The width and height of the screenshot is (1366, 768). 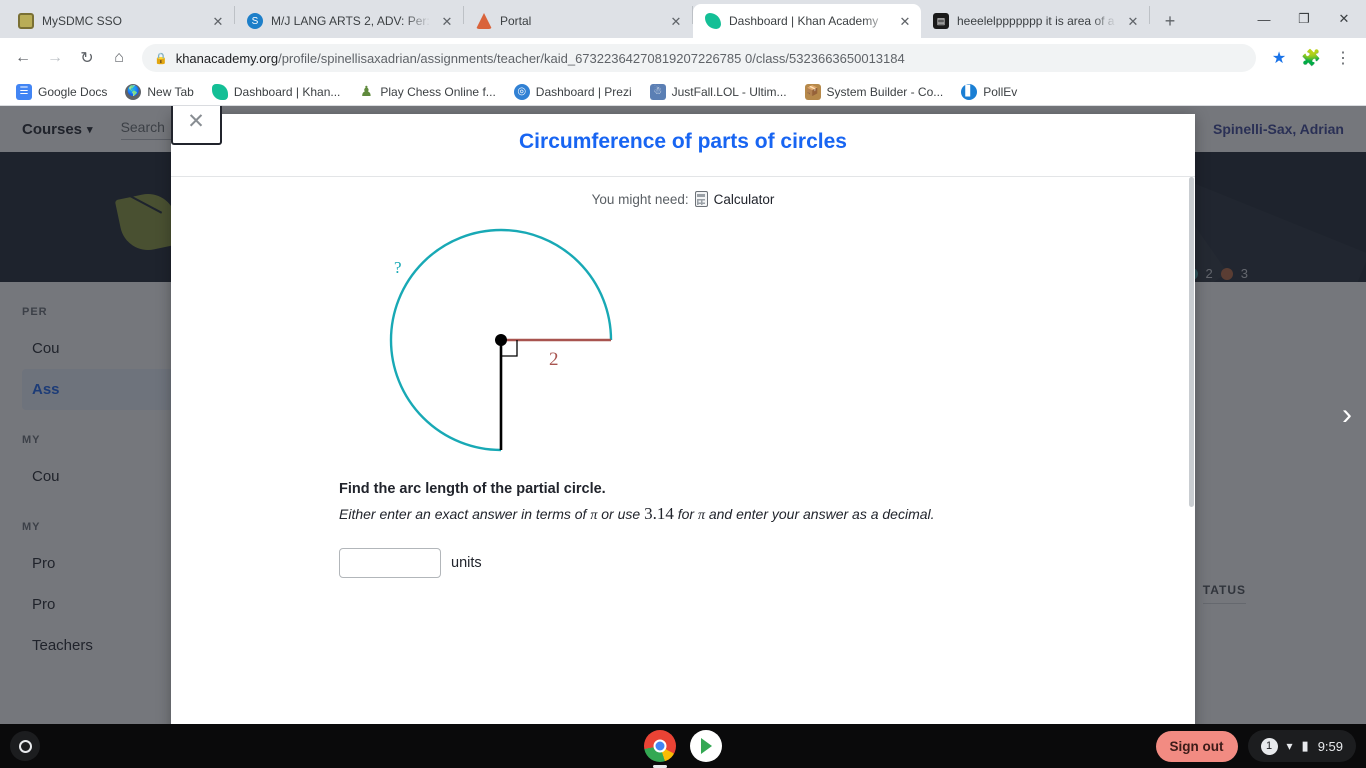 What do you see at coordinates (573, 92) in the screenshot?
I see `bookmark-item-prezi: ◎ Dashboard | Prezi` at bounding box center [573, 92].